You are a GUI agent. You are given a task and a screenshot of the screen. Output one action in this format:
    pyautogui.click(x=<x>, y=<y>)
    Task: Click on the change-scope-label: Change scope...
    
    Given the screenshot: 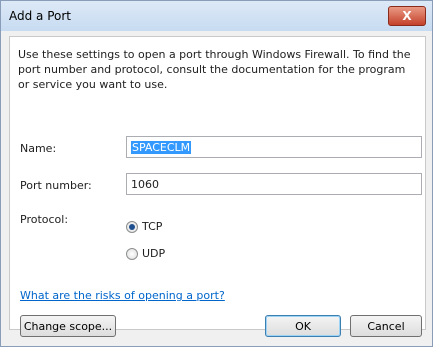 What is the action you would take?
    pyautogui.click(x=68, y=326)
    